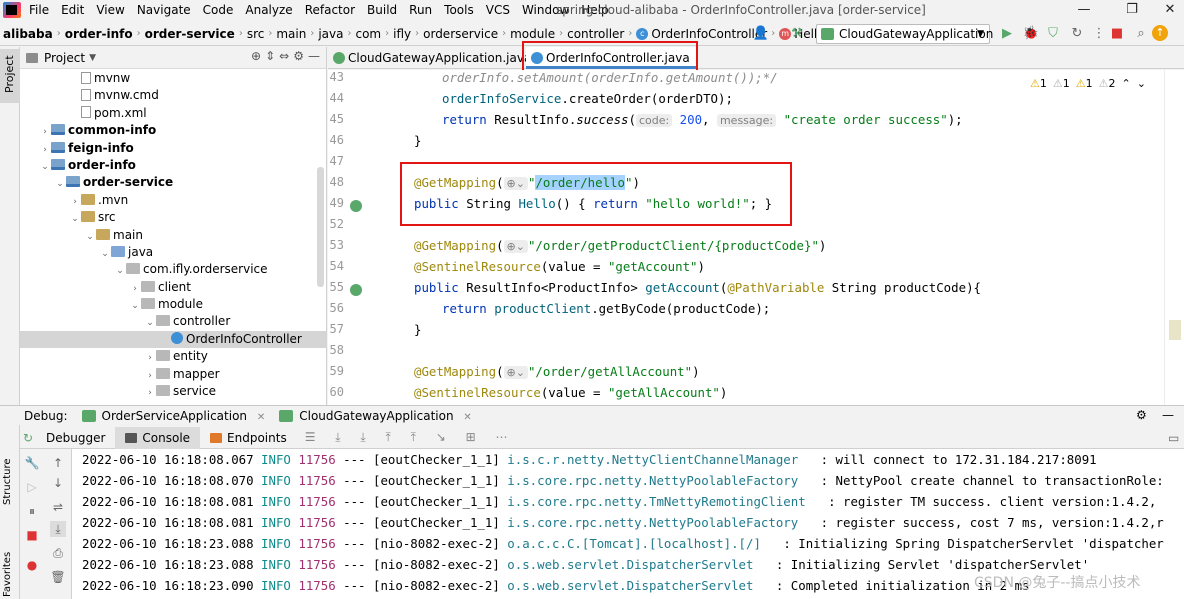 The width and height of the screenshot is (1184, 599). Describe the element at coordinates (1007, 33) in the screenshot. I see `run-icon: ▶` at that location.